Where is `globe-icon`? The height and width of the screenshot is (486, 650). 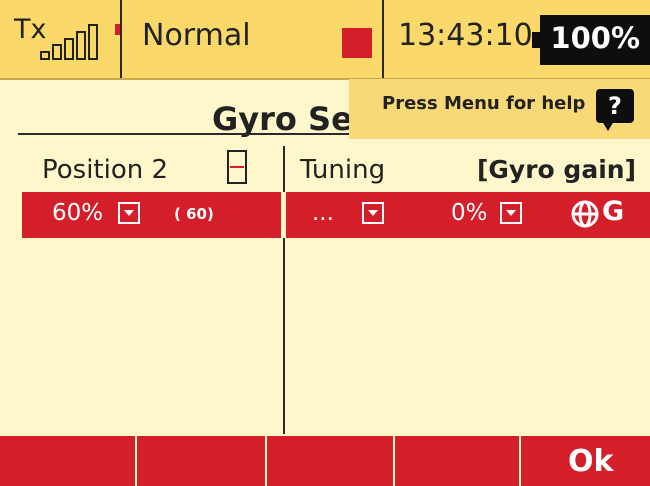 globe-icon is located at coordinates (585, 214).